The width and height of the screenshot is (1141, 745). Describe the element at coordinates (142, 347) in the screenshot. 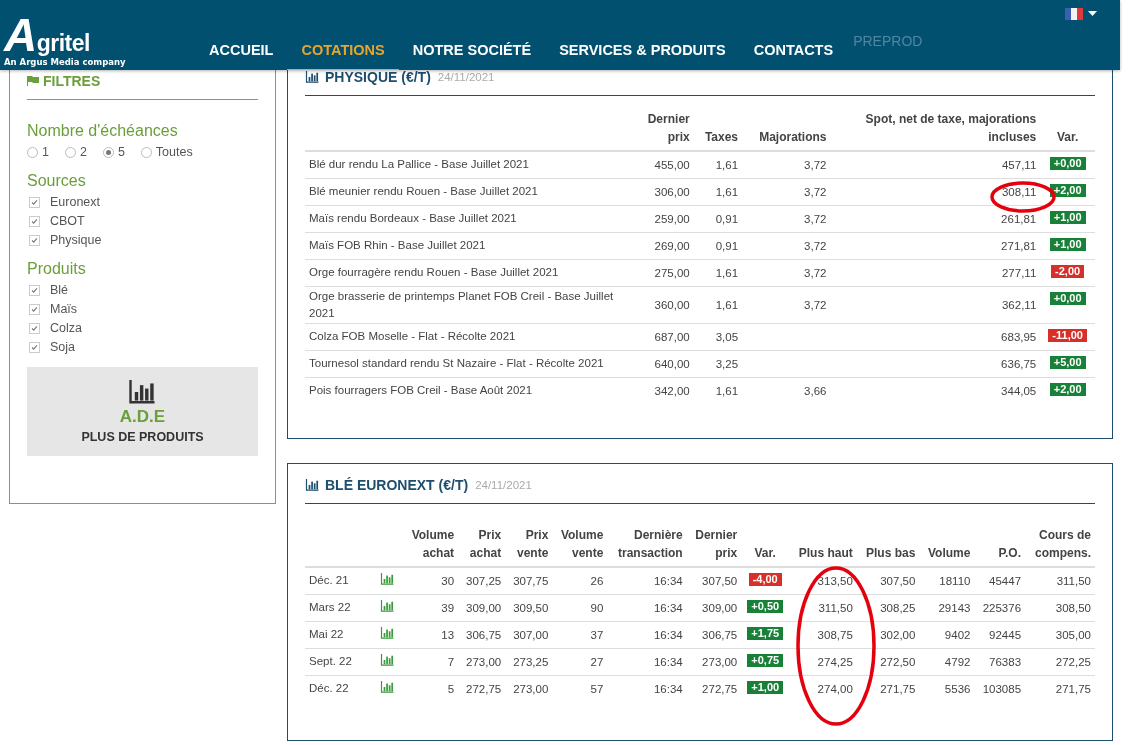

I see `checkbox-option: Soja` at that location.